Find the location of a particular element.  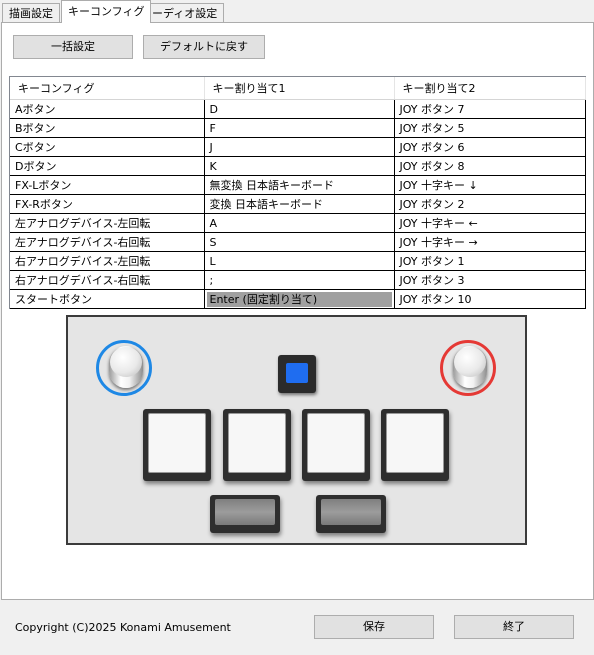

table-row: Bボタン F JOY ボタン 5 is located at coordinates (298, 128).